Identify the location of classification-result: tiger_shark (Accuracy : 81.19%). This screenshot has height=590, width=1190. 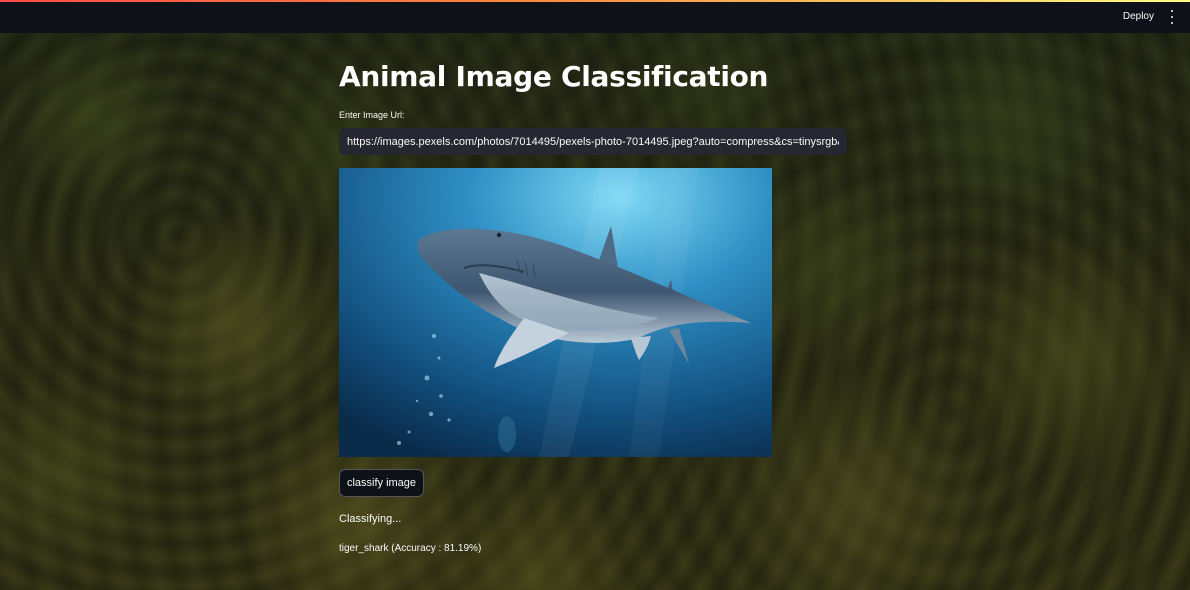
(410, 548).